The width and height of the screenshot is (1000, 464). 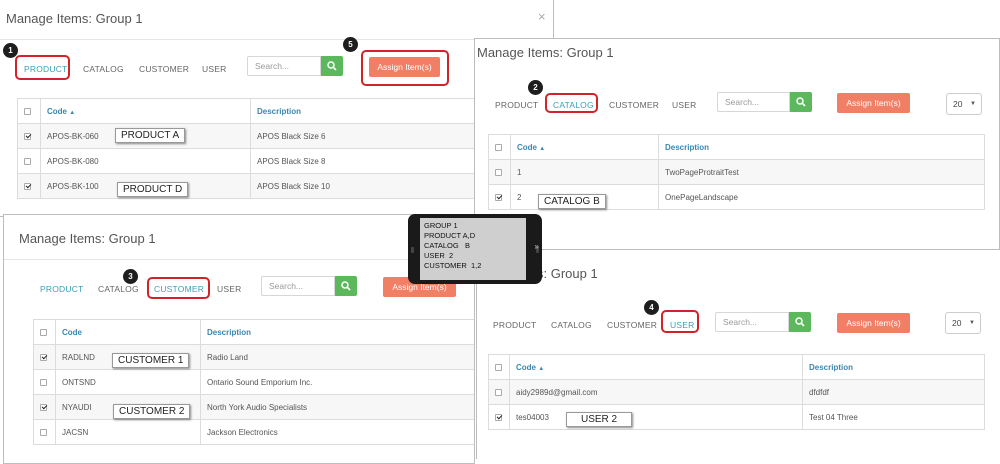 I want to click on summary-line: PRODUCT A,D, so click(x=450, y=235).